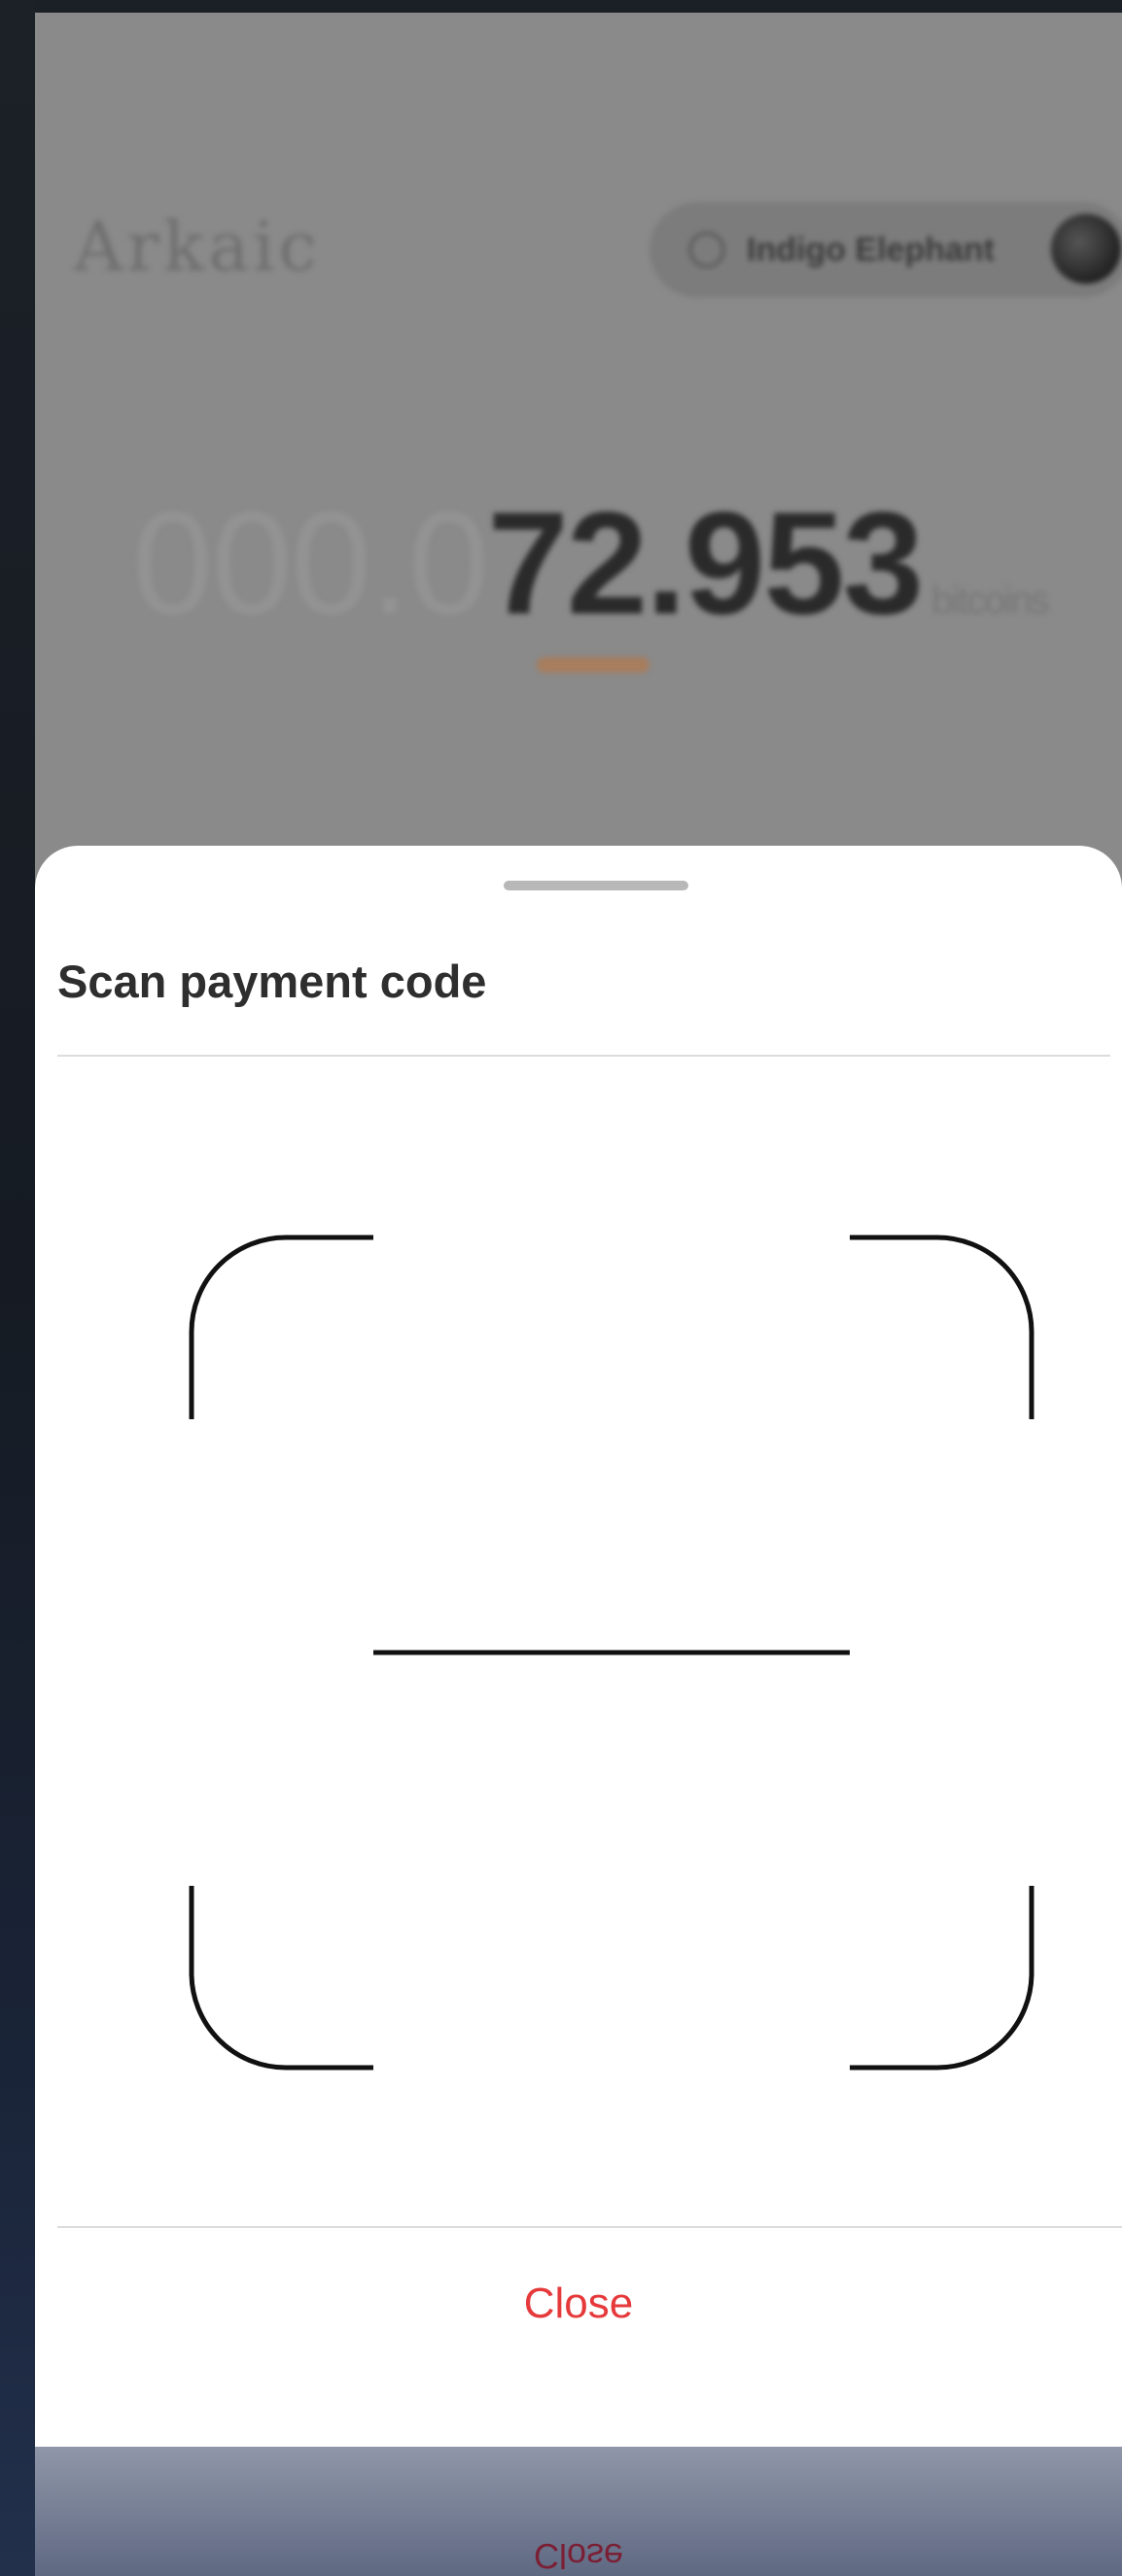 The width and height of the screenshot is (1122, 2576). I want to click on scan-corner-top-right, so click(942, 1327).